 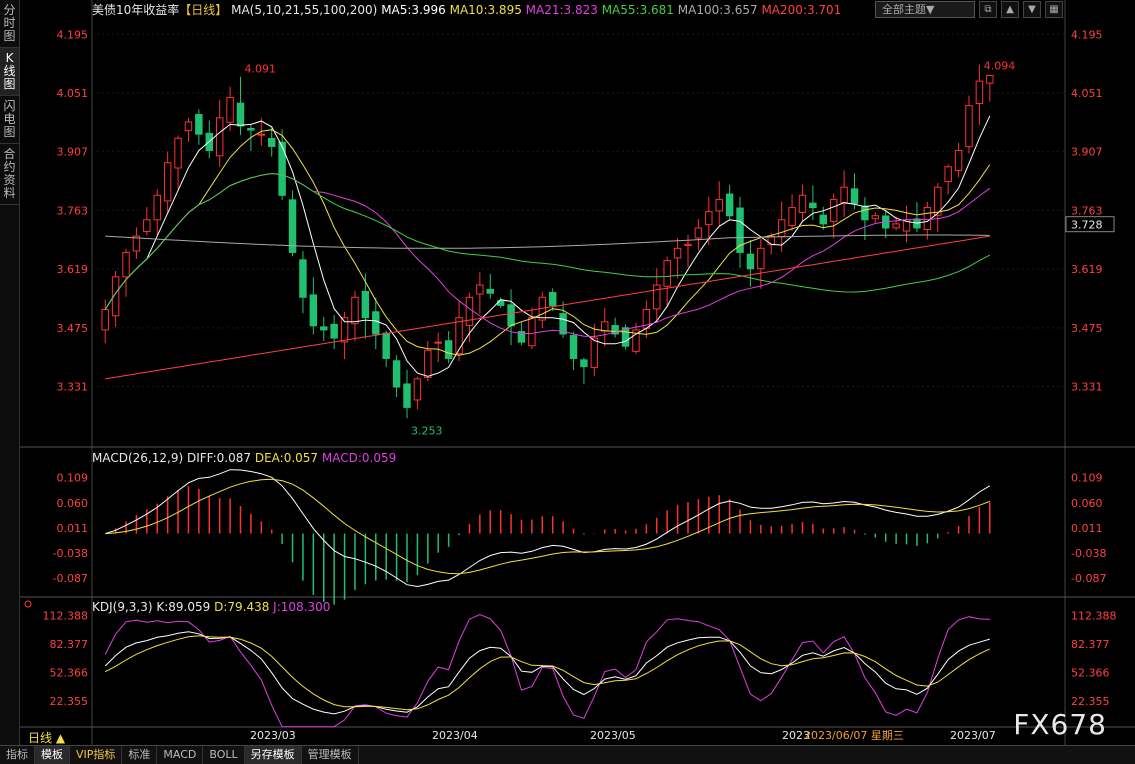 What do you see at coordinates (1054, 9) in the screenshot?
I see `grid-icon: ▦` at bounding box center [1054, 9].